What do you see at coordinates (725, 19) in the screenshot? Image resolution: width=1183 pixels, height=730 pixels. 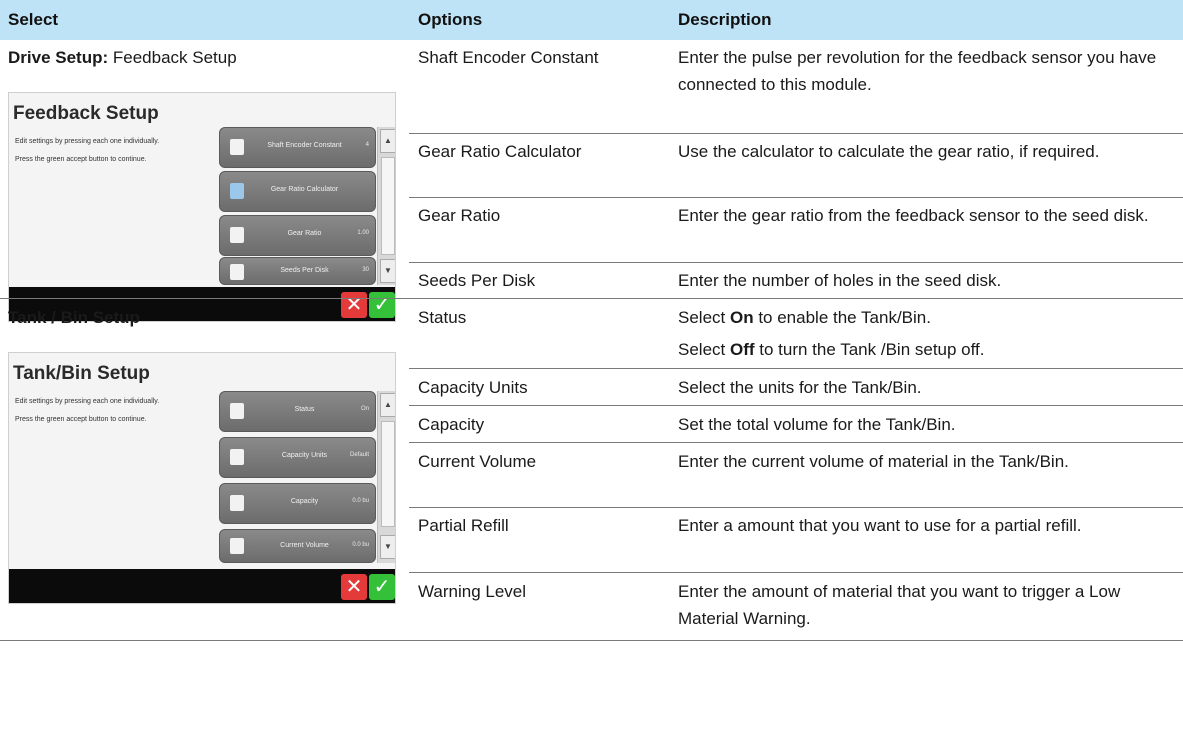 I see `header-description: Description` at bounding box center [725, 19].